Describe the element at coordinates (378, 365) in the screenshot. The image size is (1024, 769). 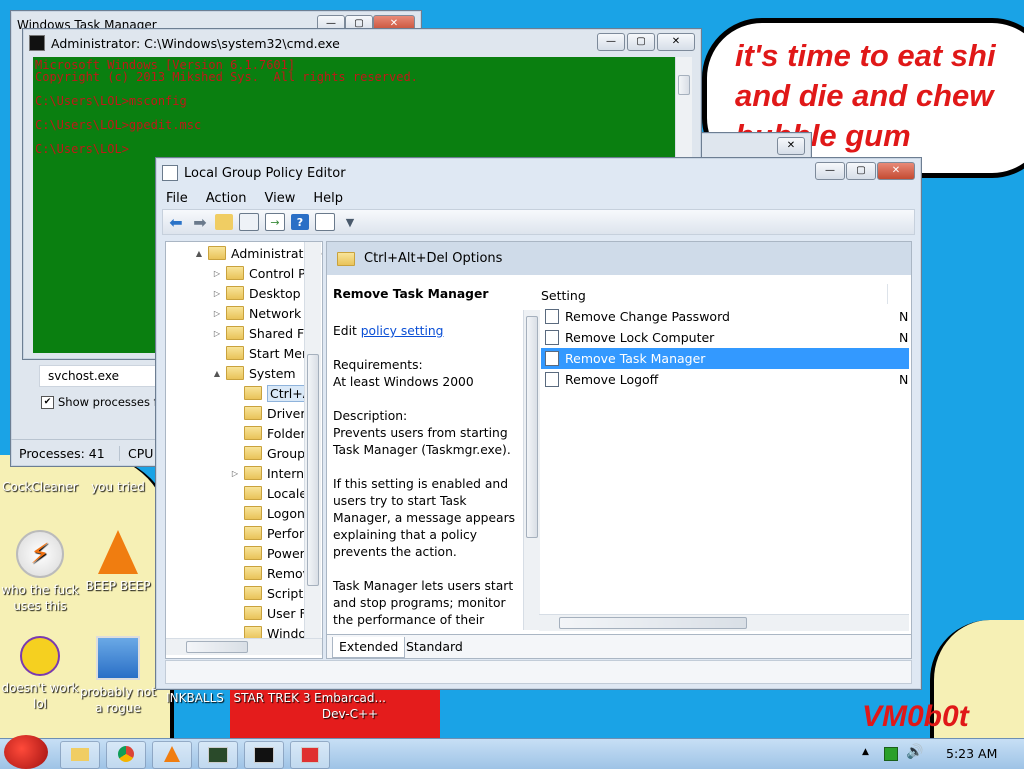
I see `requirements-label: Requirements:` at that location.